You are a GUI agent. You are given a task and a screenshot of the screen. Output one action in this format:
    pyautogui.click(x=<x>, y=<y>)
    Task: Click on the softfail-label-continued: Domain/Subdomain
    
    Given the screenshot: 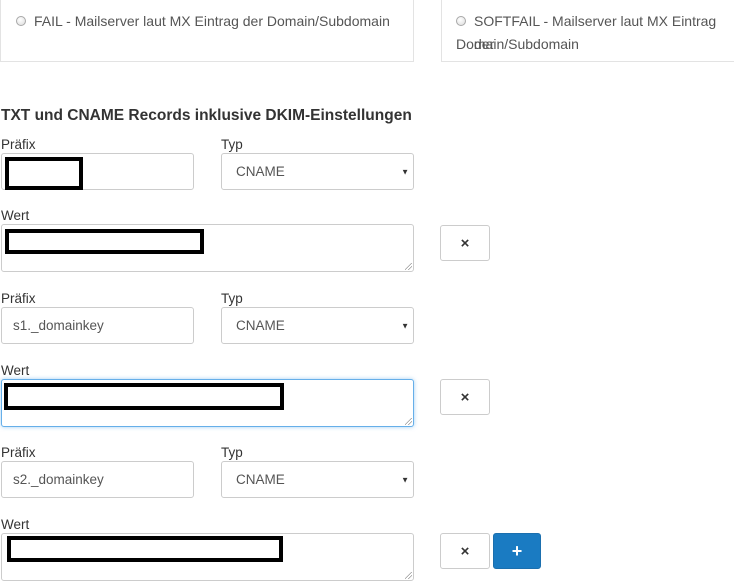 What is the action you would take?
    pyautogui.click(x=517, y=44)
    